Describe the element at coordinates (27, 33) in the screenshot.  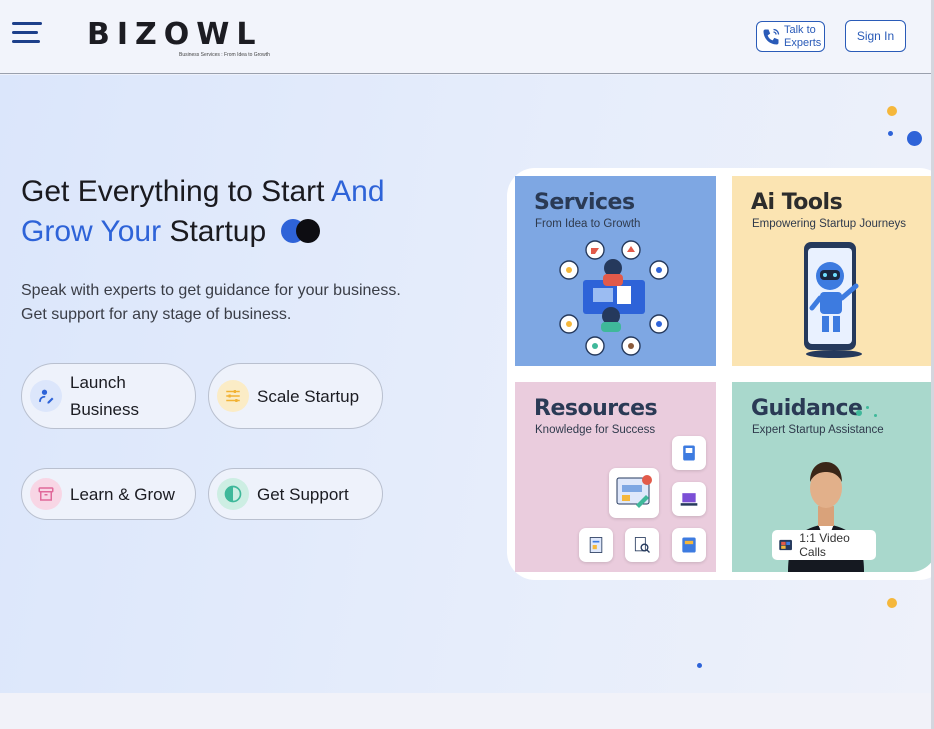
I see `hamburger-menu-icon` at that location.